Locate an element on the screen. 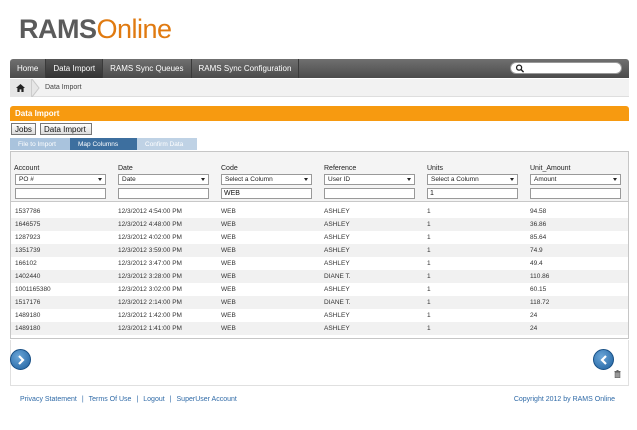  cell-account: 1517176 is located at coordinates (28, 302).